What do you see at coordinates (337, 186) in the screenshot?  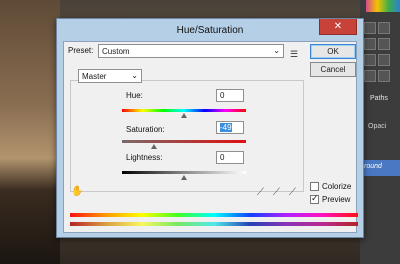 I see `colorize-label: Colorize` at bounding box center [337, 186].